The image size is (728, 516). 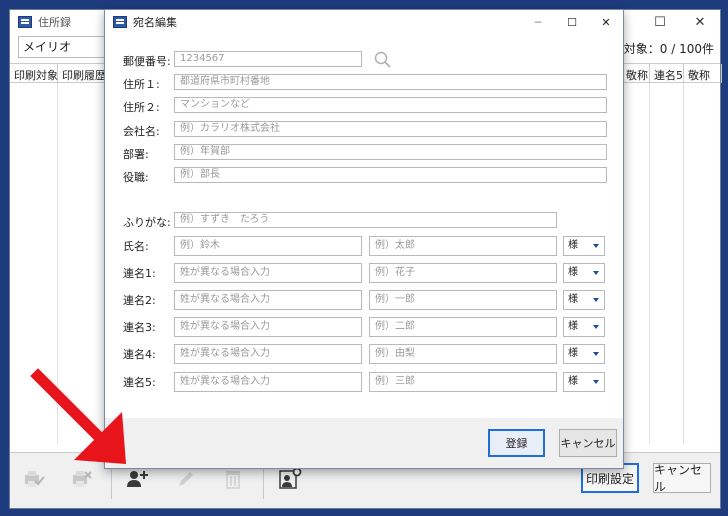 I want to click on col-honorific-b: 敬称, so click(x=703, y=73).